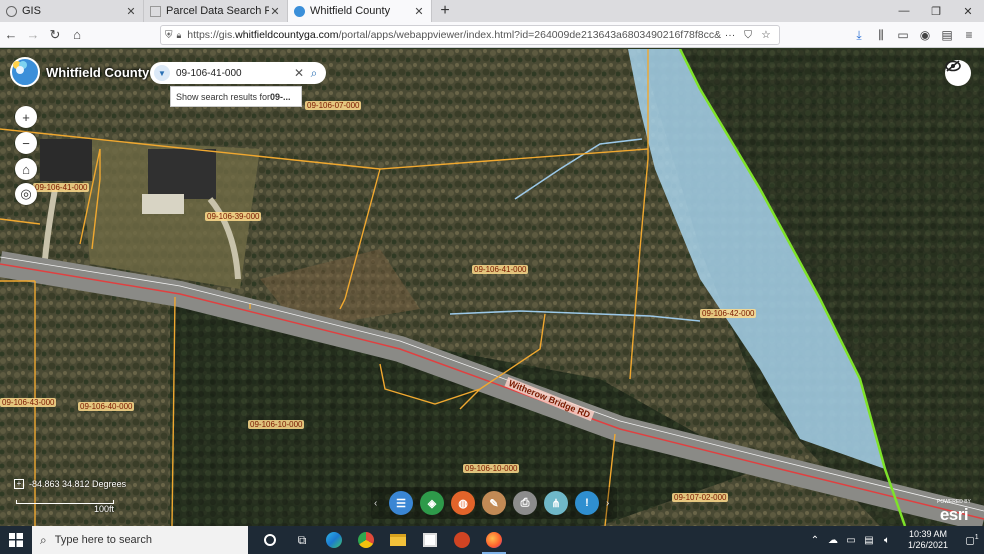 This screenshot has width=984, height=554. I want to click on tab-whitfield-county: Whitfield County ✕, so click(360, 11).